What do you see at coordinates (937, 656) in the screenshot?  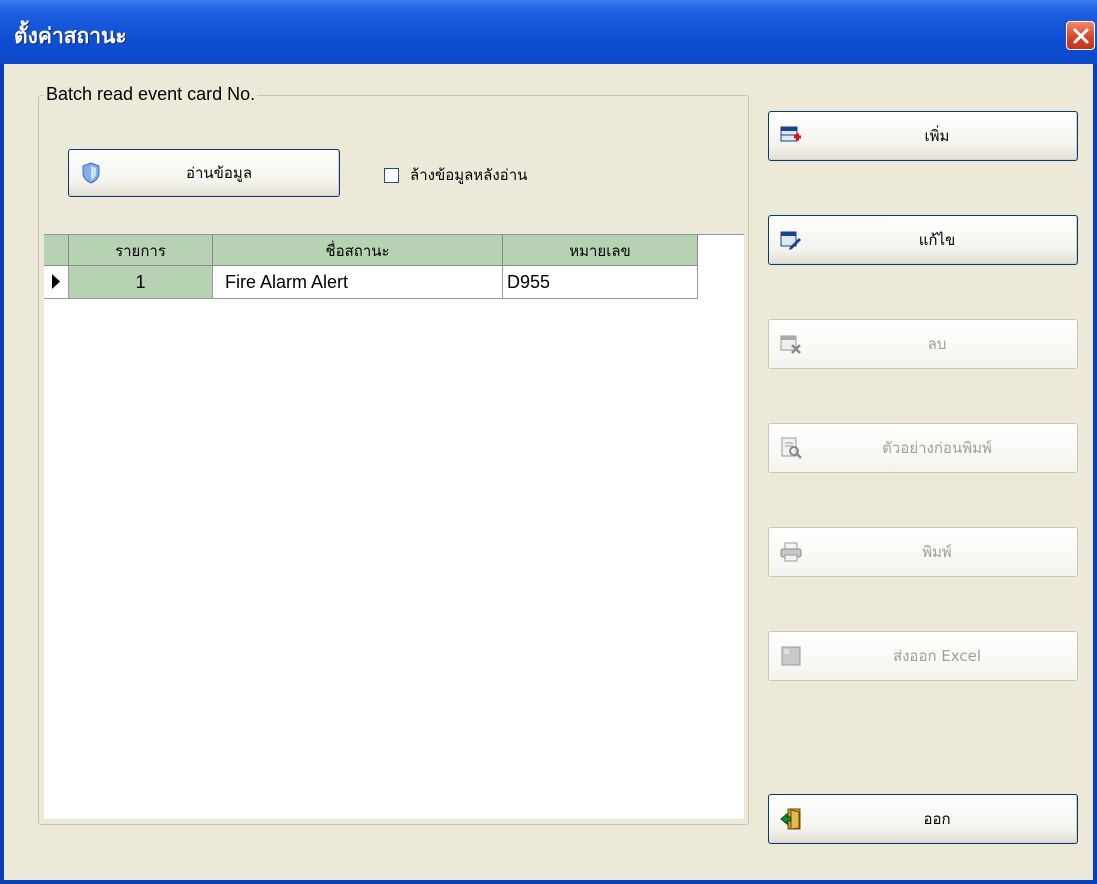 I see `export-excel-label: ส่งออก Excel` at bounding box center [937, 656].